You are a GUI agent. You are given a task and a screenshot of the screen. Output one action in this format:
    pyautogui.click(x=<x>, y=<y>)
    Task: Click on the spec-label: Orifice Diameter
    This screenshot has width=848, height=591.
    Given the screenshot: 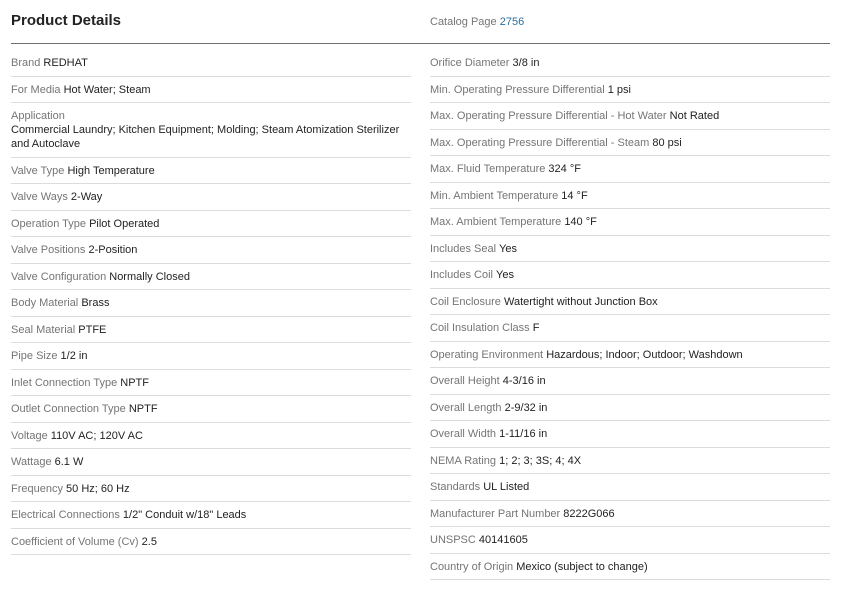 What is the action you would take?
    pyautogui.click(x=470, y=63)
    